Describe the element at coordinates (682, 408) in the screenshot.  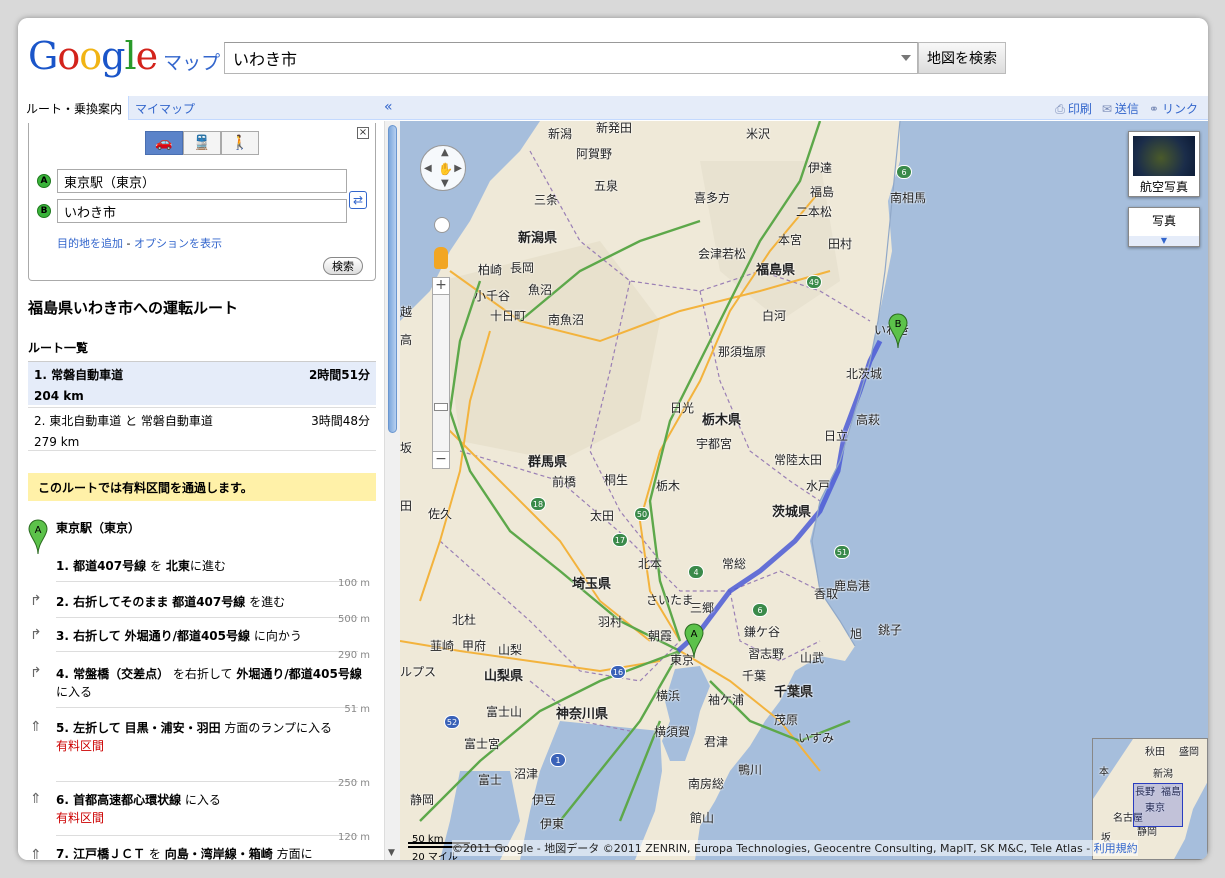
I see `map-label: 日光` at that location.